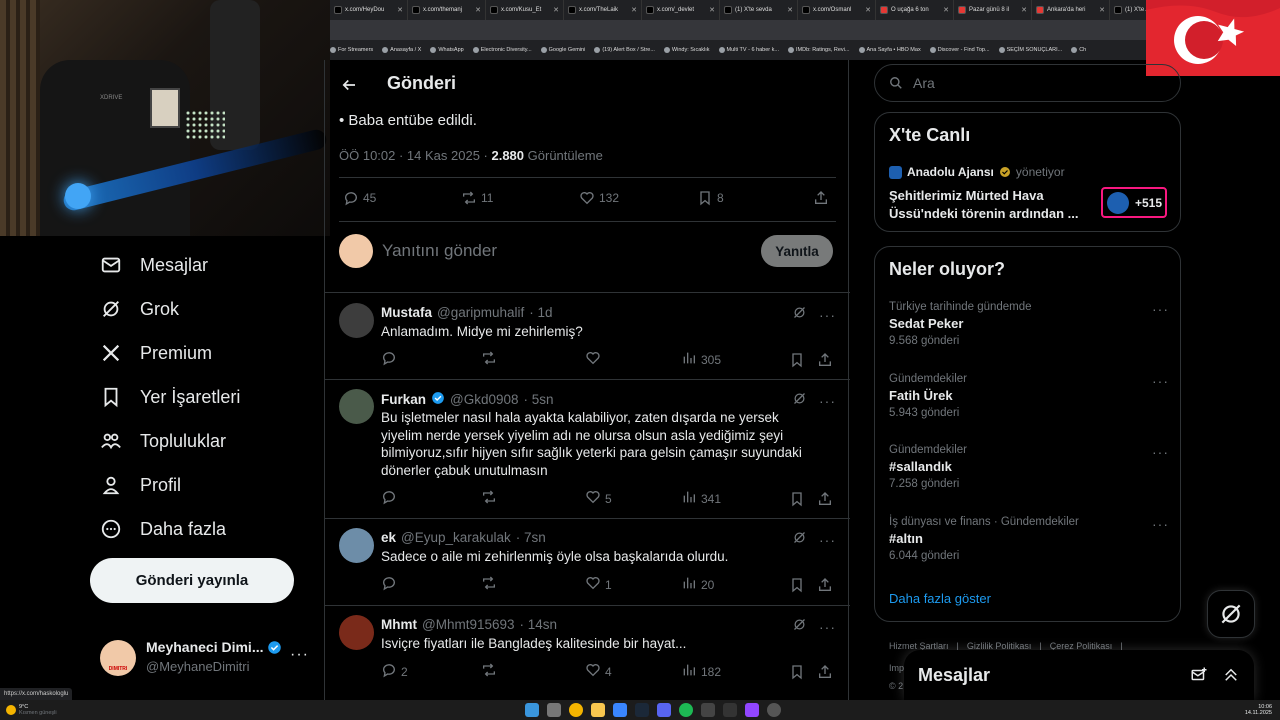  Describe the element at coordinates (977, 172) in the screenshot. I see `live-source: Anadolu Ajansı yönetiyor` at that location.